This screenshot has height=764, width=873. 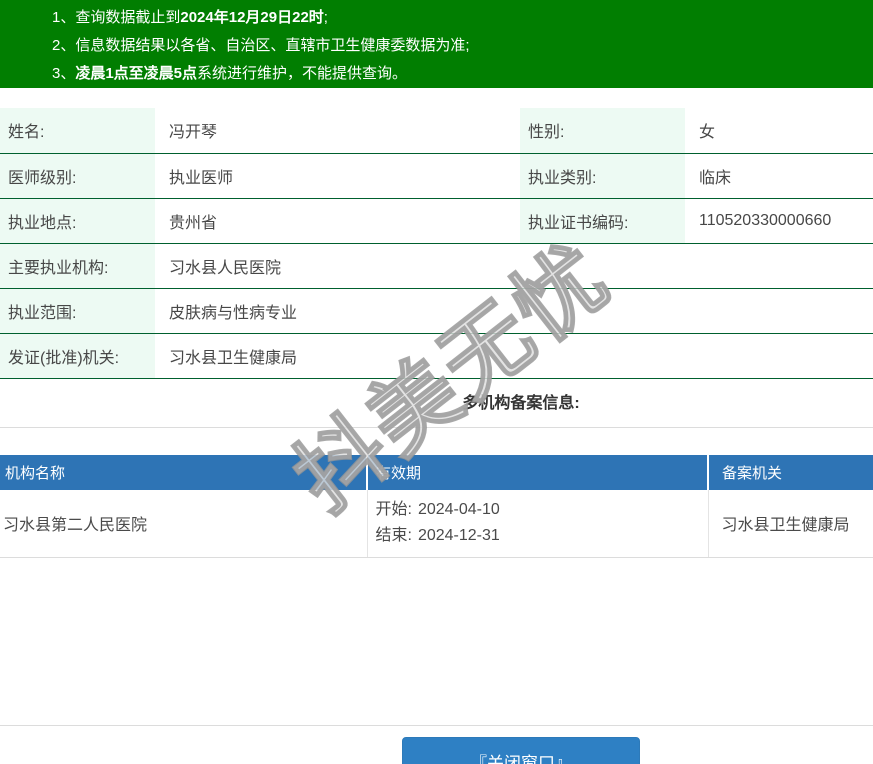 What do you see at coordinates (393, 536) in the screenshot?
I see `end-label: 结束:` at bounding box center [393, 536].